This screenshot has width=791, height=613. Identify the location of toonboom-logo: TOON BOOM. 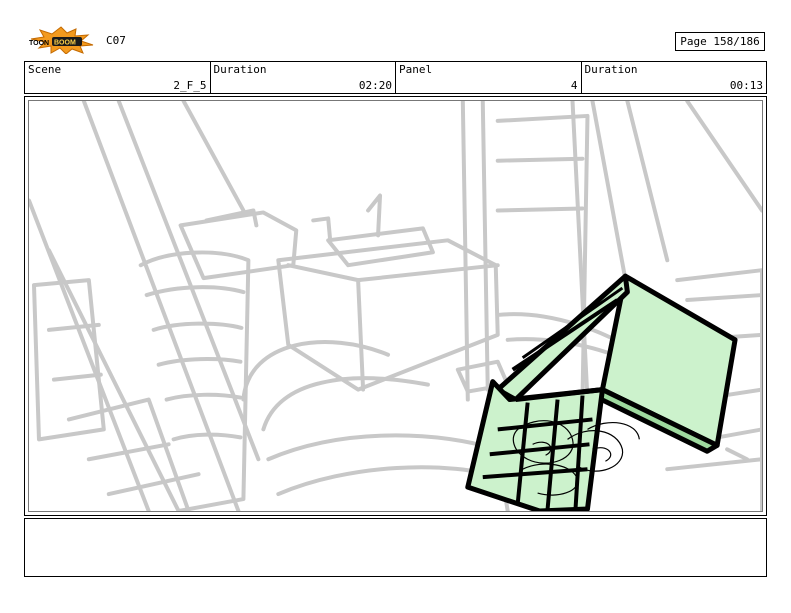
(61, 40).